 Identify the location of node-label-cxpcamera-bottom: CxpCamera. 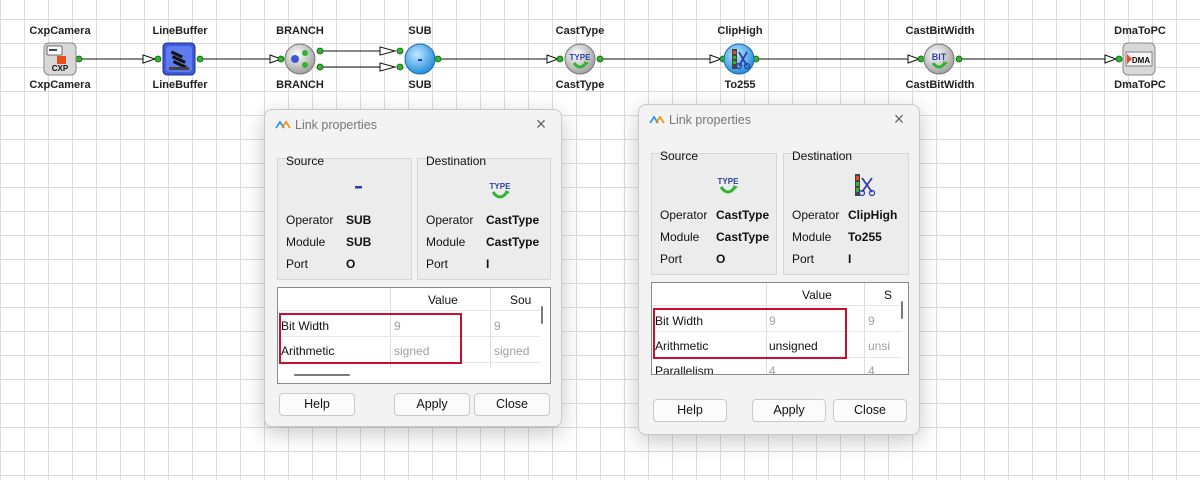
(60, 85).